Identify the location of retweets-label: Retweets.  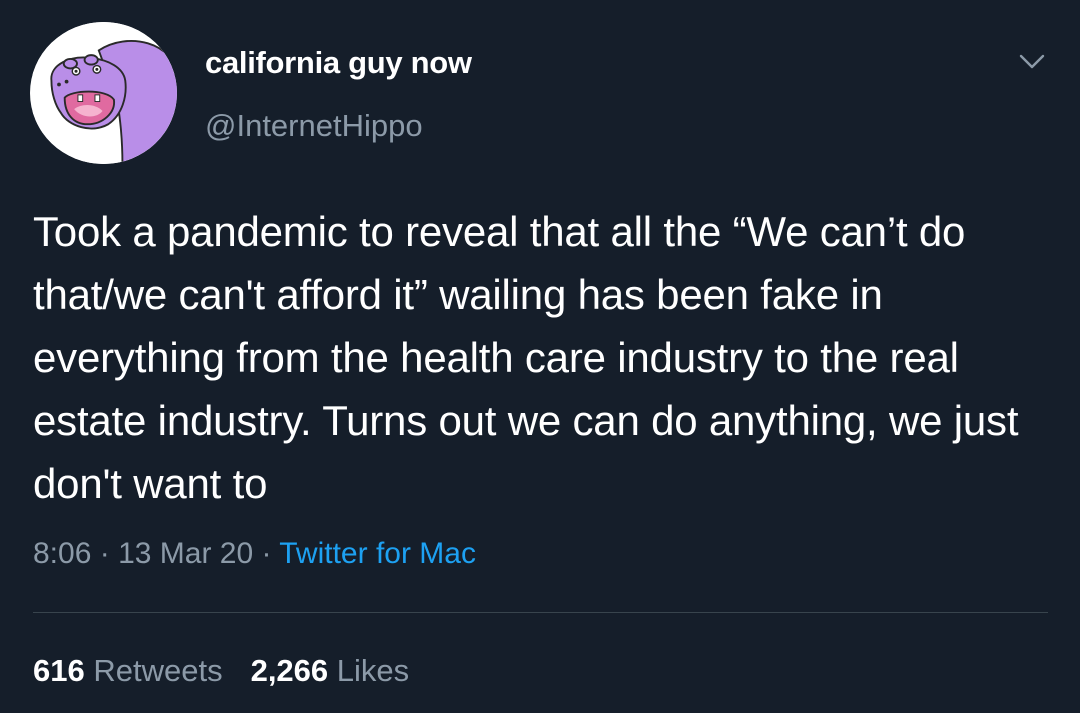
(153, 670).